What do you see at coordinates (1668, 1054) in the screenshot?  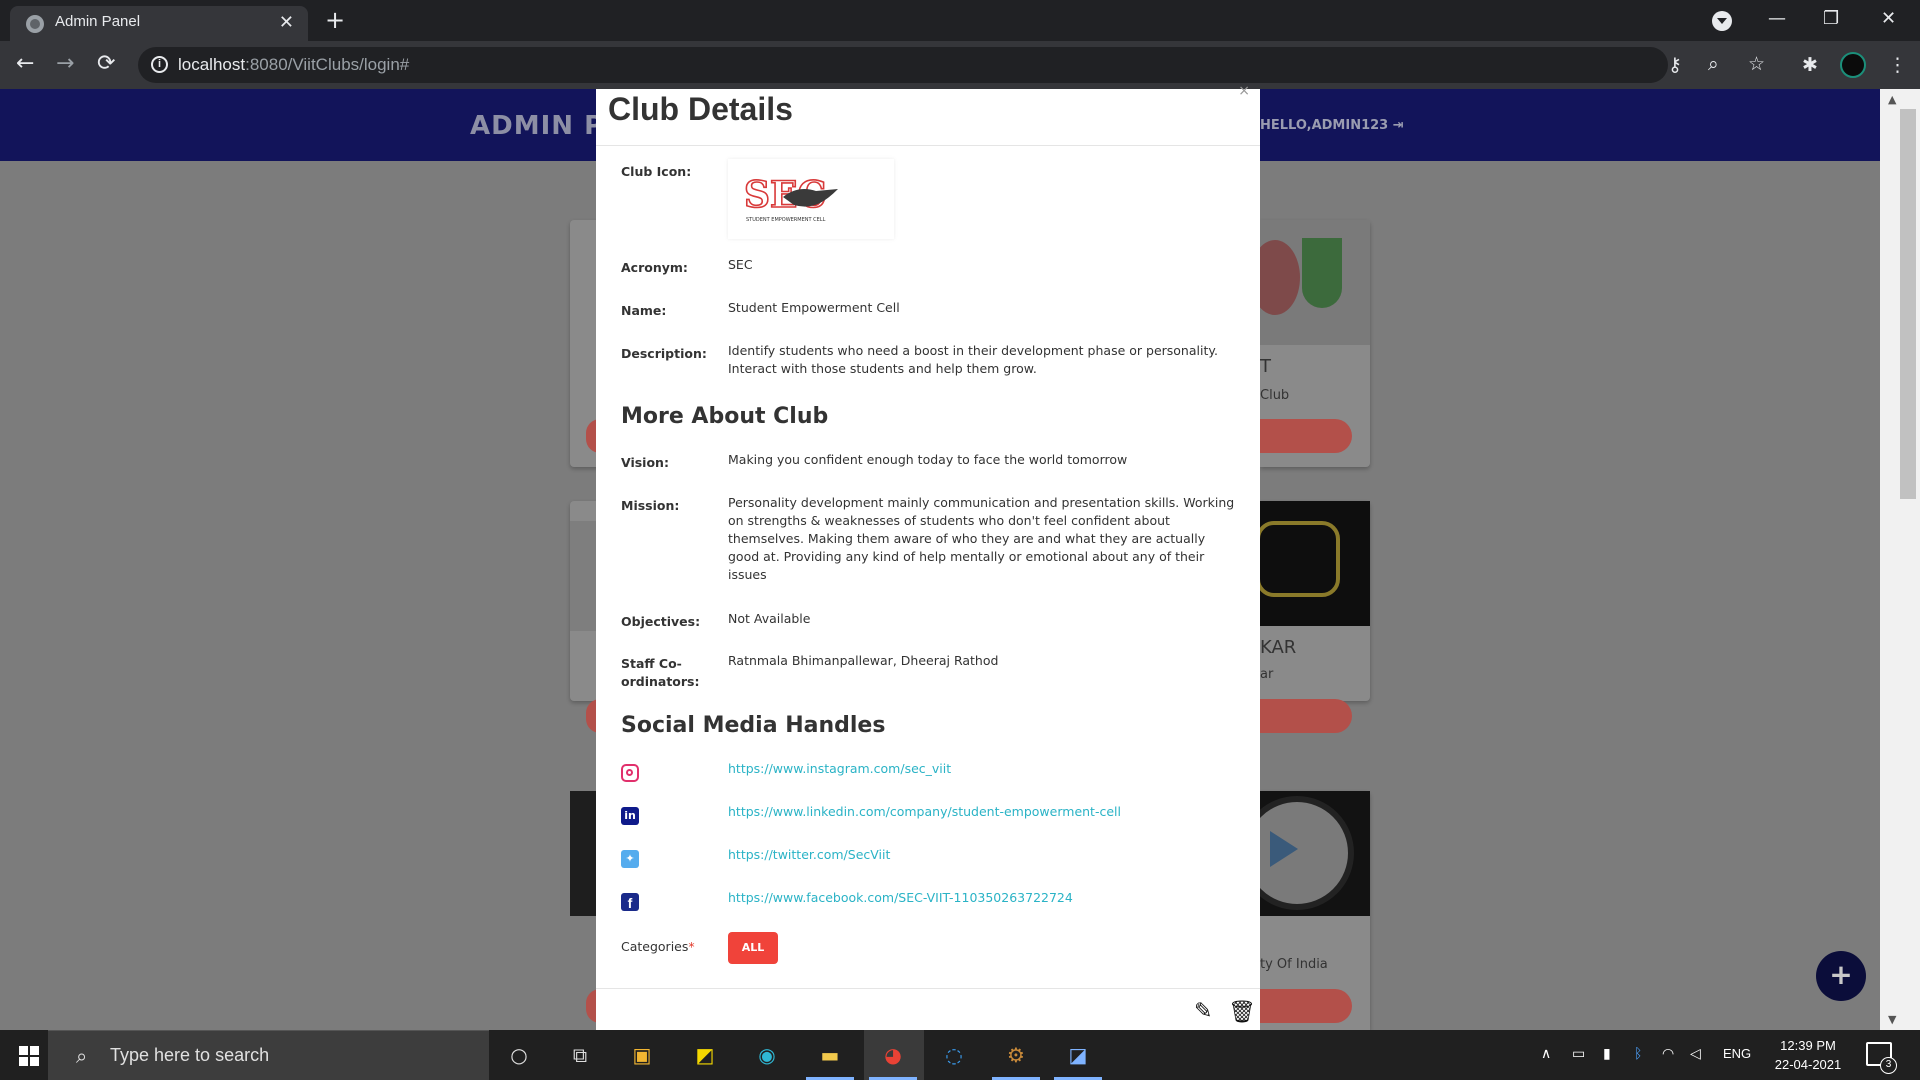 I see `wifi-icon: ◠` at bounding box center [1668, 1054].